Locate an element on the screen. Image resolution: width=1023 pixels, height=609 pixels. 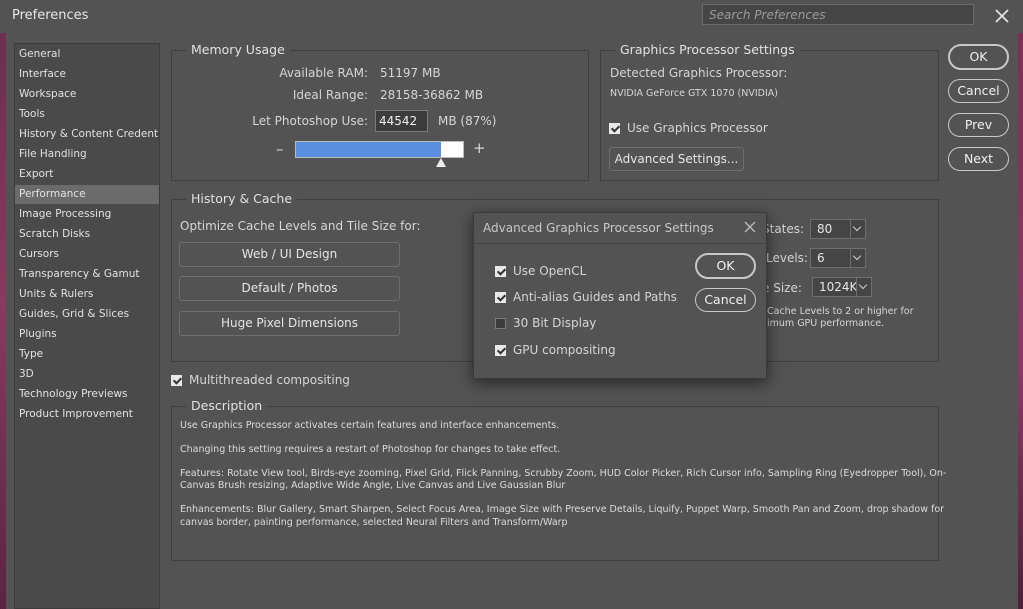
memory-usage-title: Memory Usage is located at coordinates (238, 49).